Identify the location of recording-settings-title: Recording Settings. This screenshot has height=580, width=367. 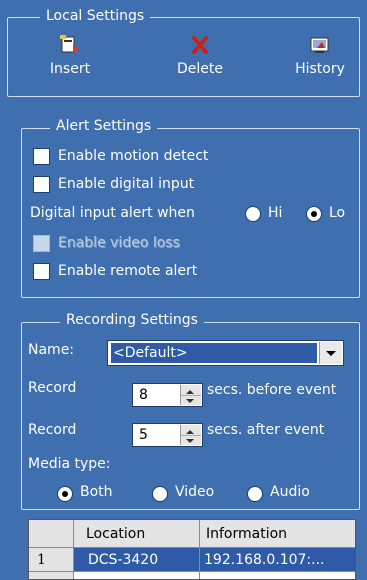
(132, 320).